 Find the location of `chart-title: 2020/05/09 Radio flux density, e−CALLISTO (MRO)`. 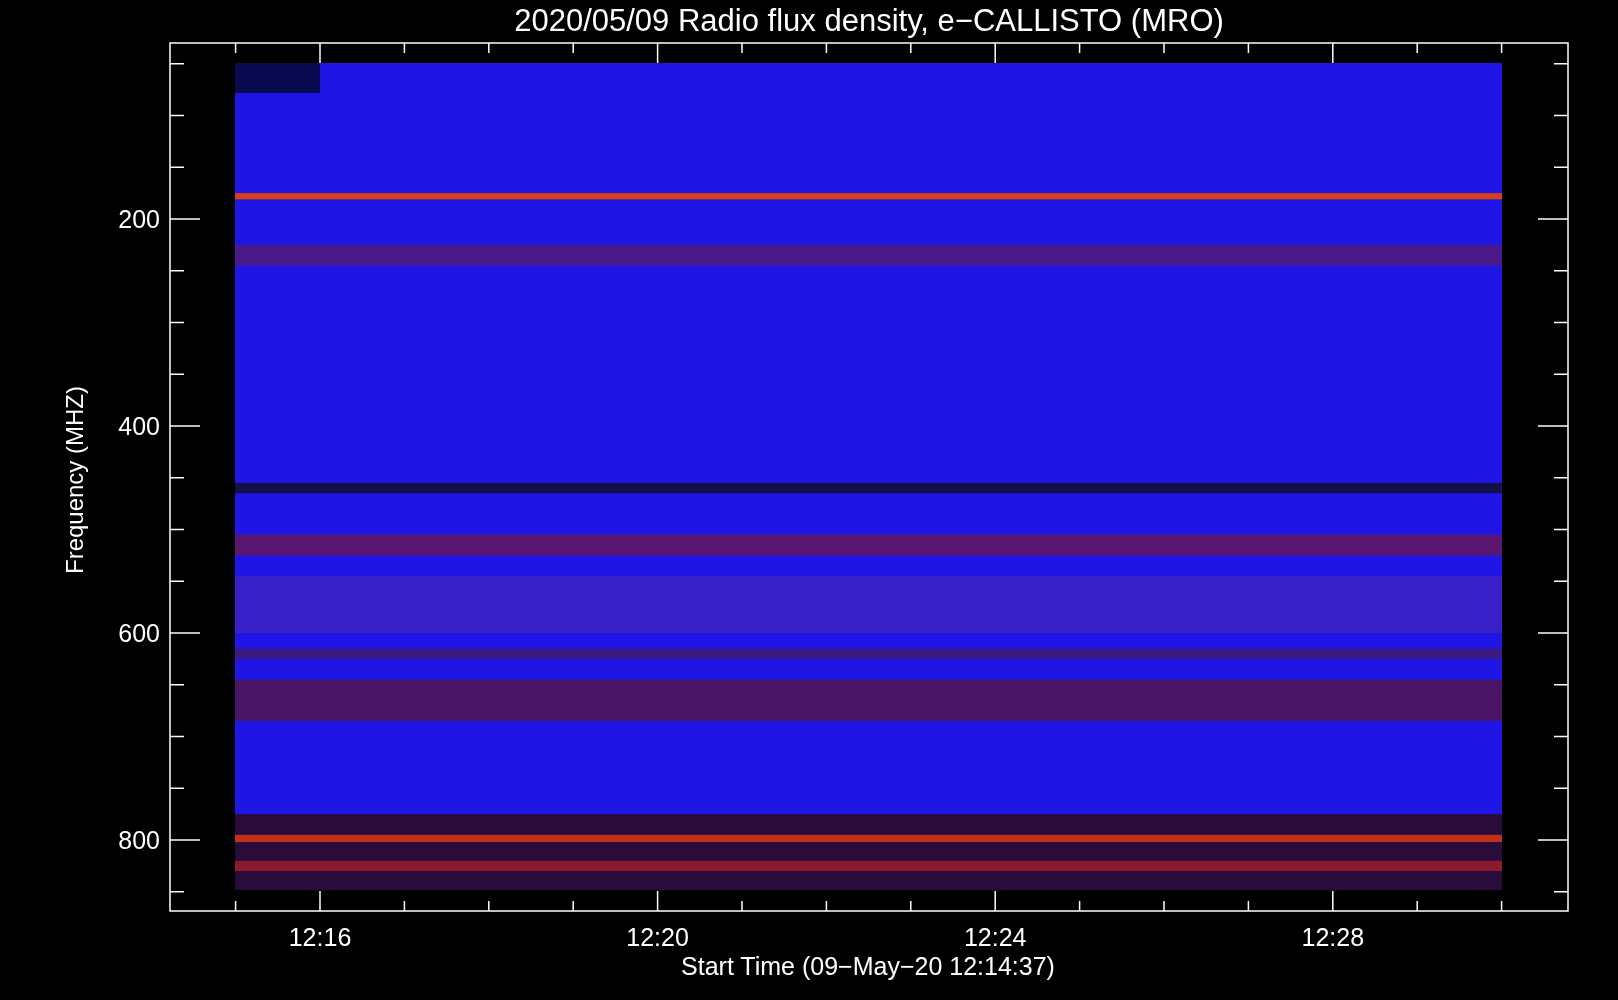

chart-title: 2020/05/09 Radio flux density, e−CALLISTO (MRO) is located at coordinates (869, 20).